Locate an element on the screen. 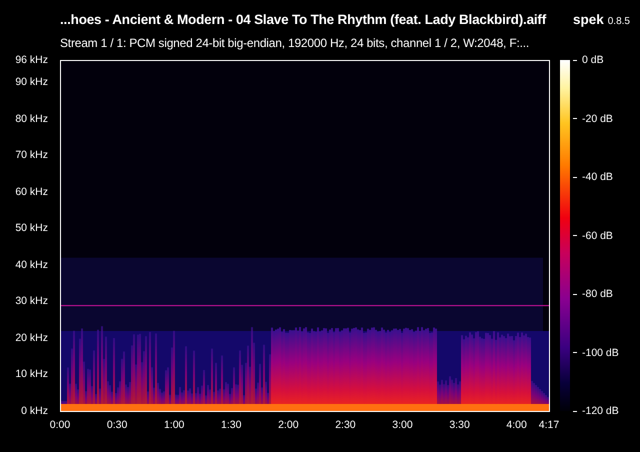 The width and height of the screenshot is (640, 452). decibel-label: -120 dB is located at coordinates (600, 411).